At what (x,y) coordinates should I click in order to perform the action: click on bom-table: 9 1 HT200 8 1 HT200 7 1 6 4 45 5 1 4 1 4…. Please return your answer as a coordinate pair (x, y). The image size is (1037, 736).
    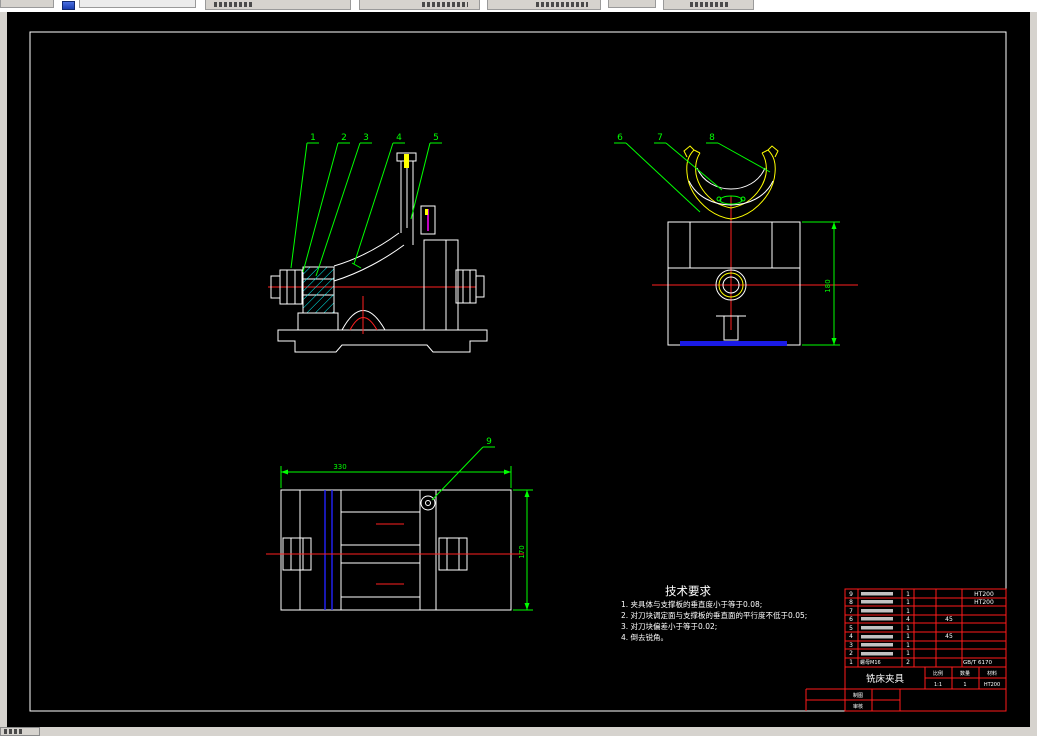
    Looking at the image, I should click on (925, 628).